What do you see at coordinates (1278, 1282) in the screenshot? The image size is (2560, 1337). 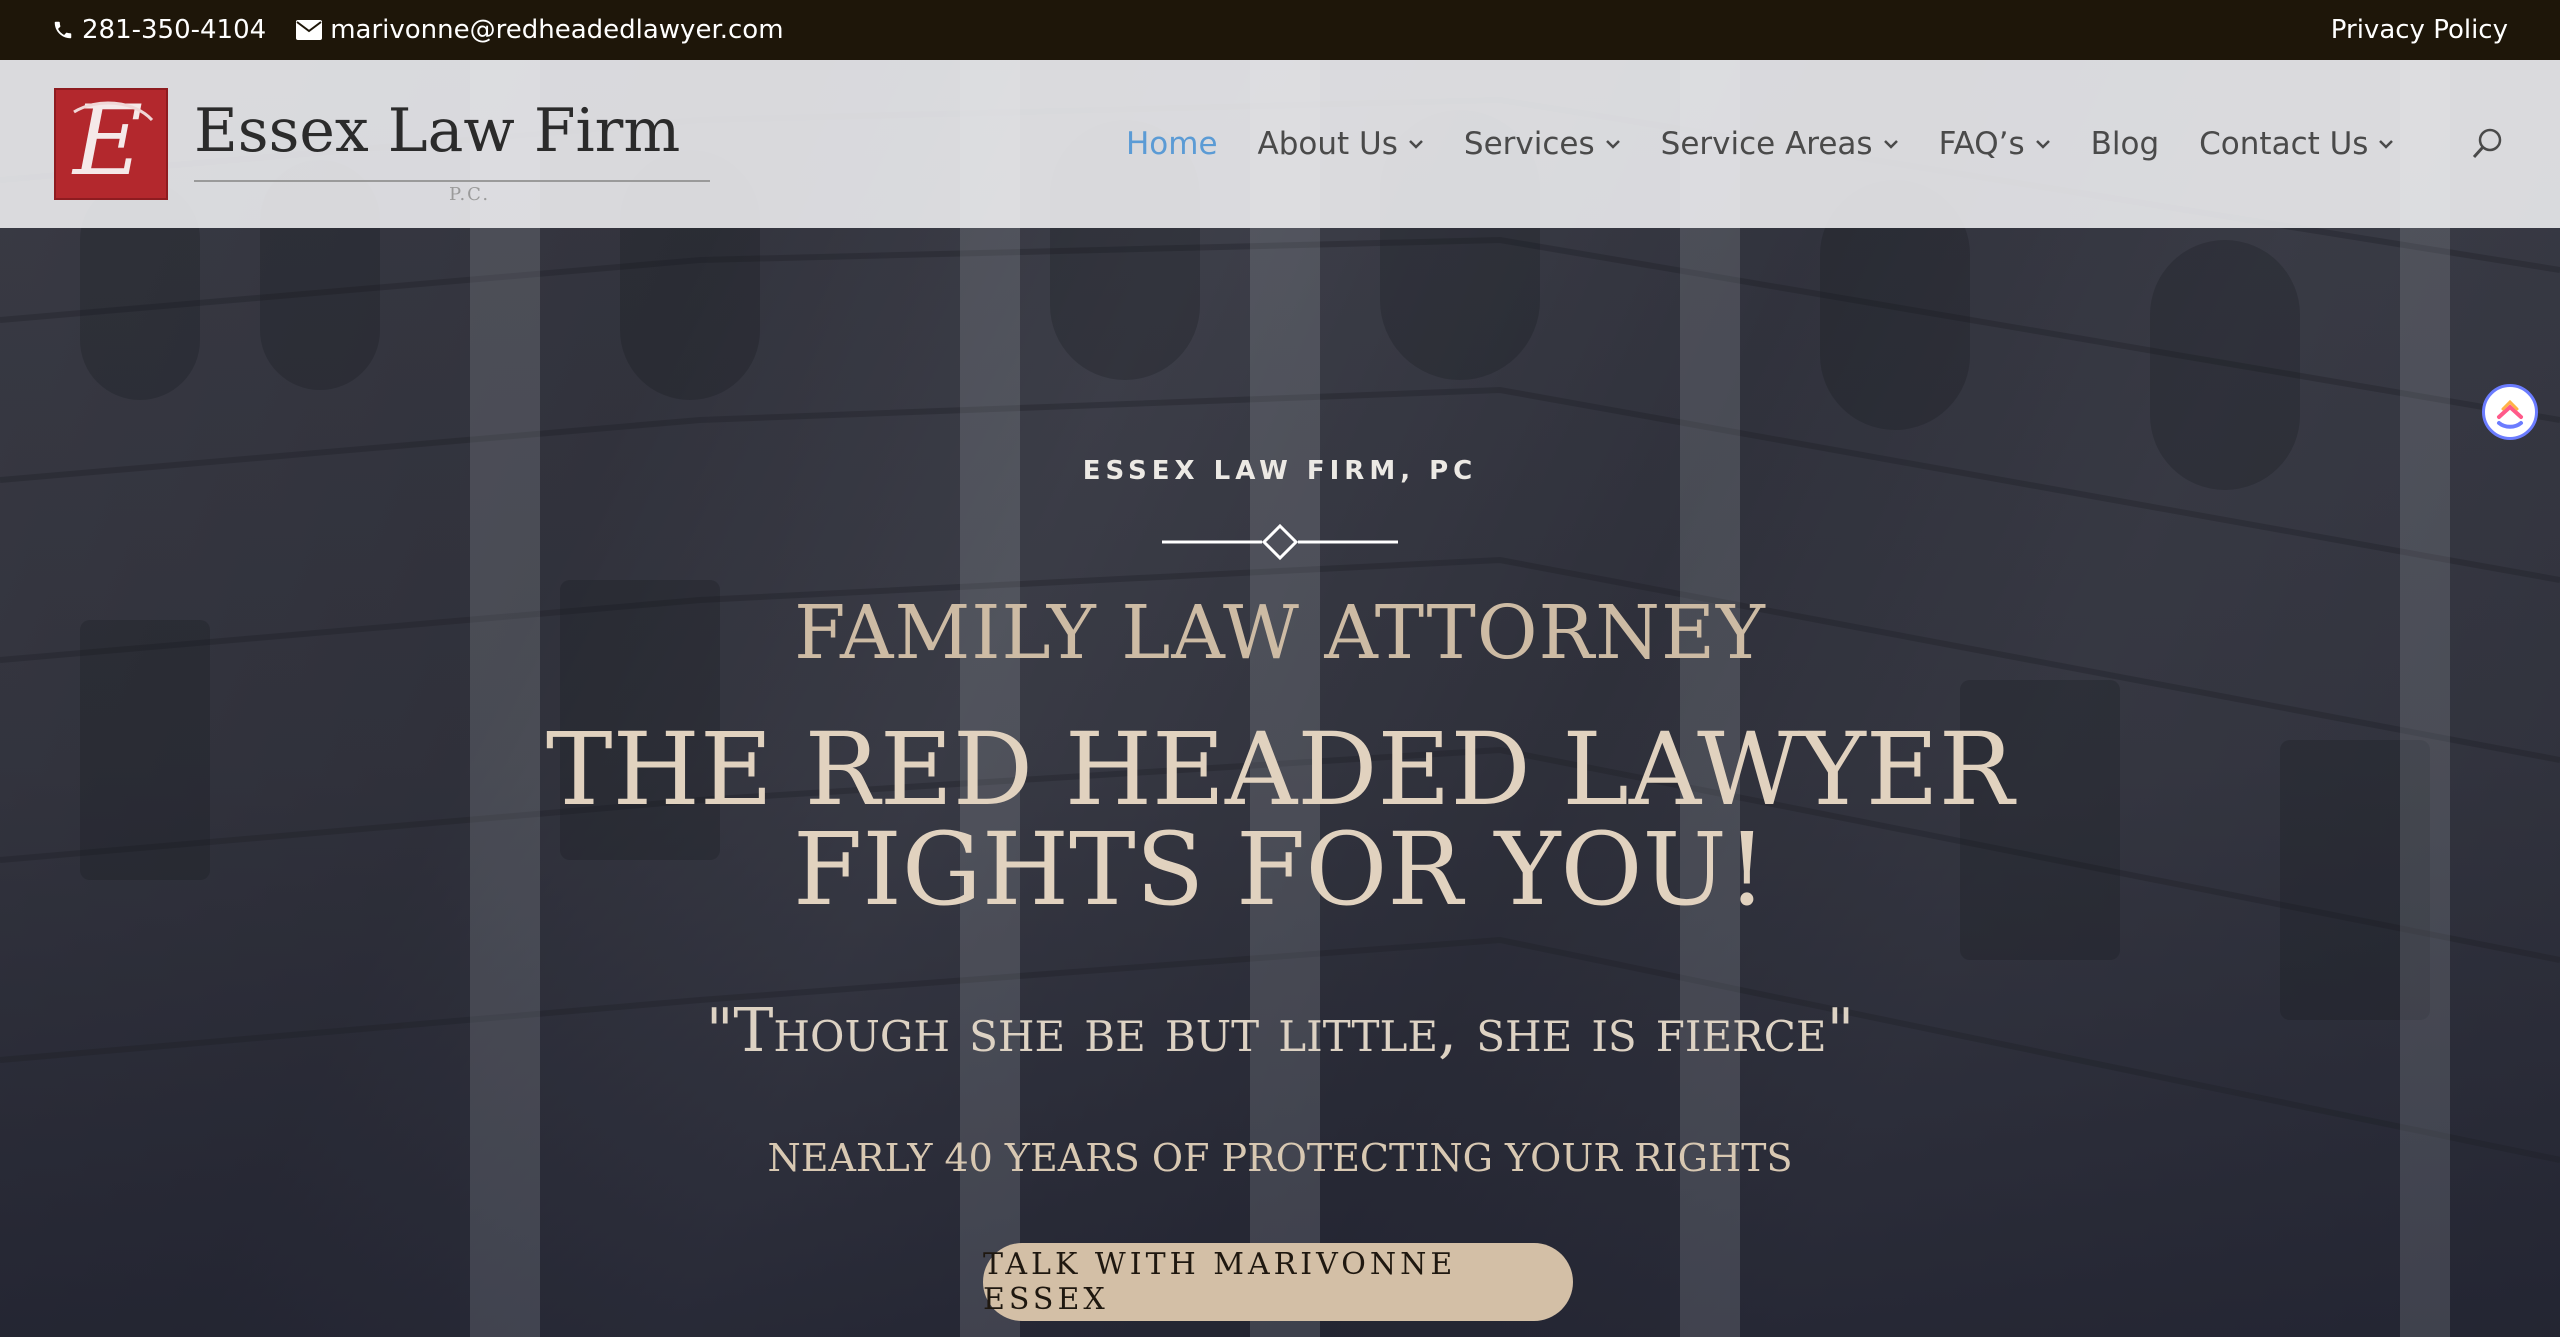 I see `cta-button: TALK WITH MARIVONNE ESSEX` at bounding box center [1278, 1282].